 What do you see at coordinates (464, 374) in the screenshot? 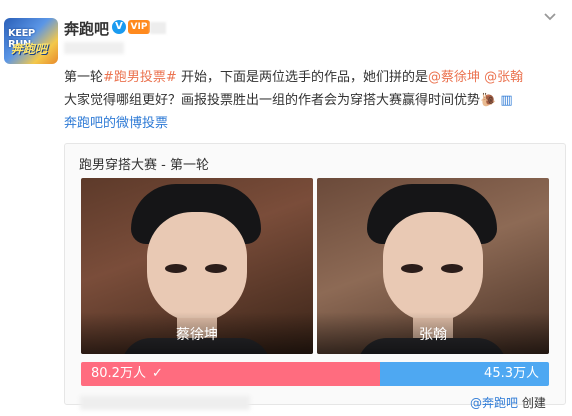
I see `vote-bar-option-2: 45.3万人` at bounding box center [464, 374].